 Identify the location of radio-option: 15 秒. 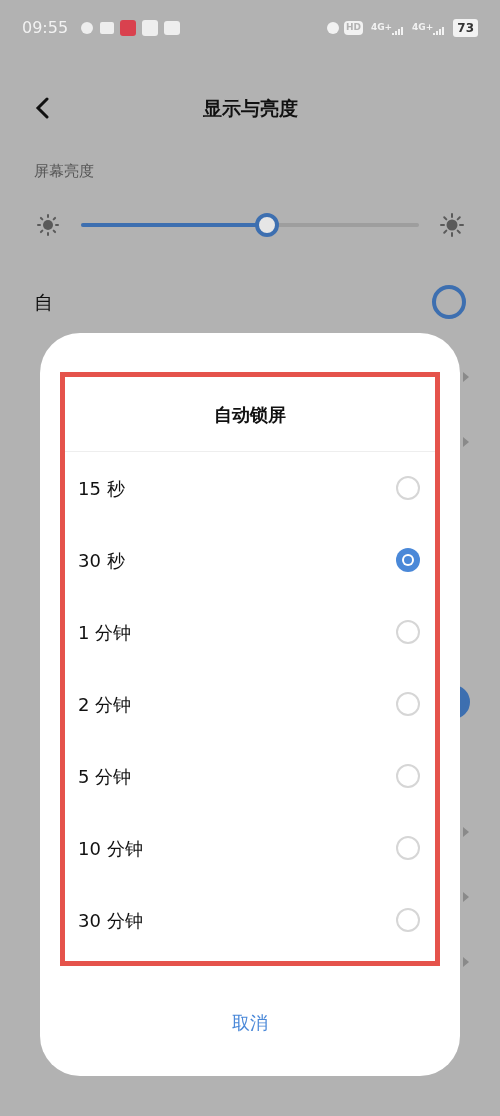
(250, 488).